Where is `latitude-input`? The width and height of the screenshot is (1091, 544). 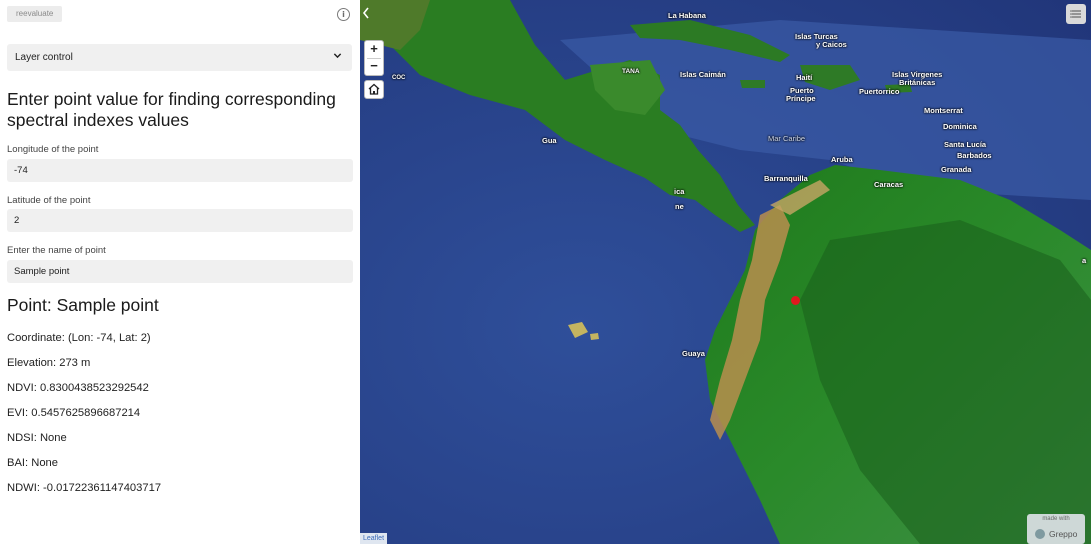
latitude-input is located at coordinates (180, 220).